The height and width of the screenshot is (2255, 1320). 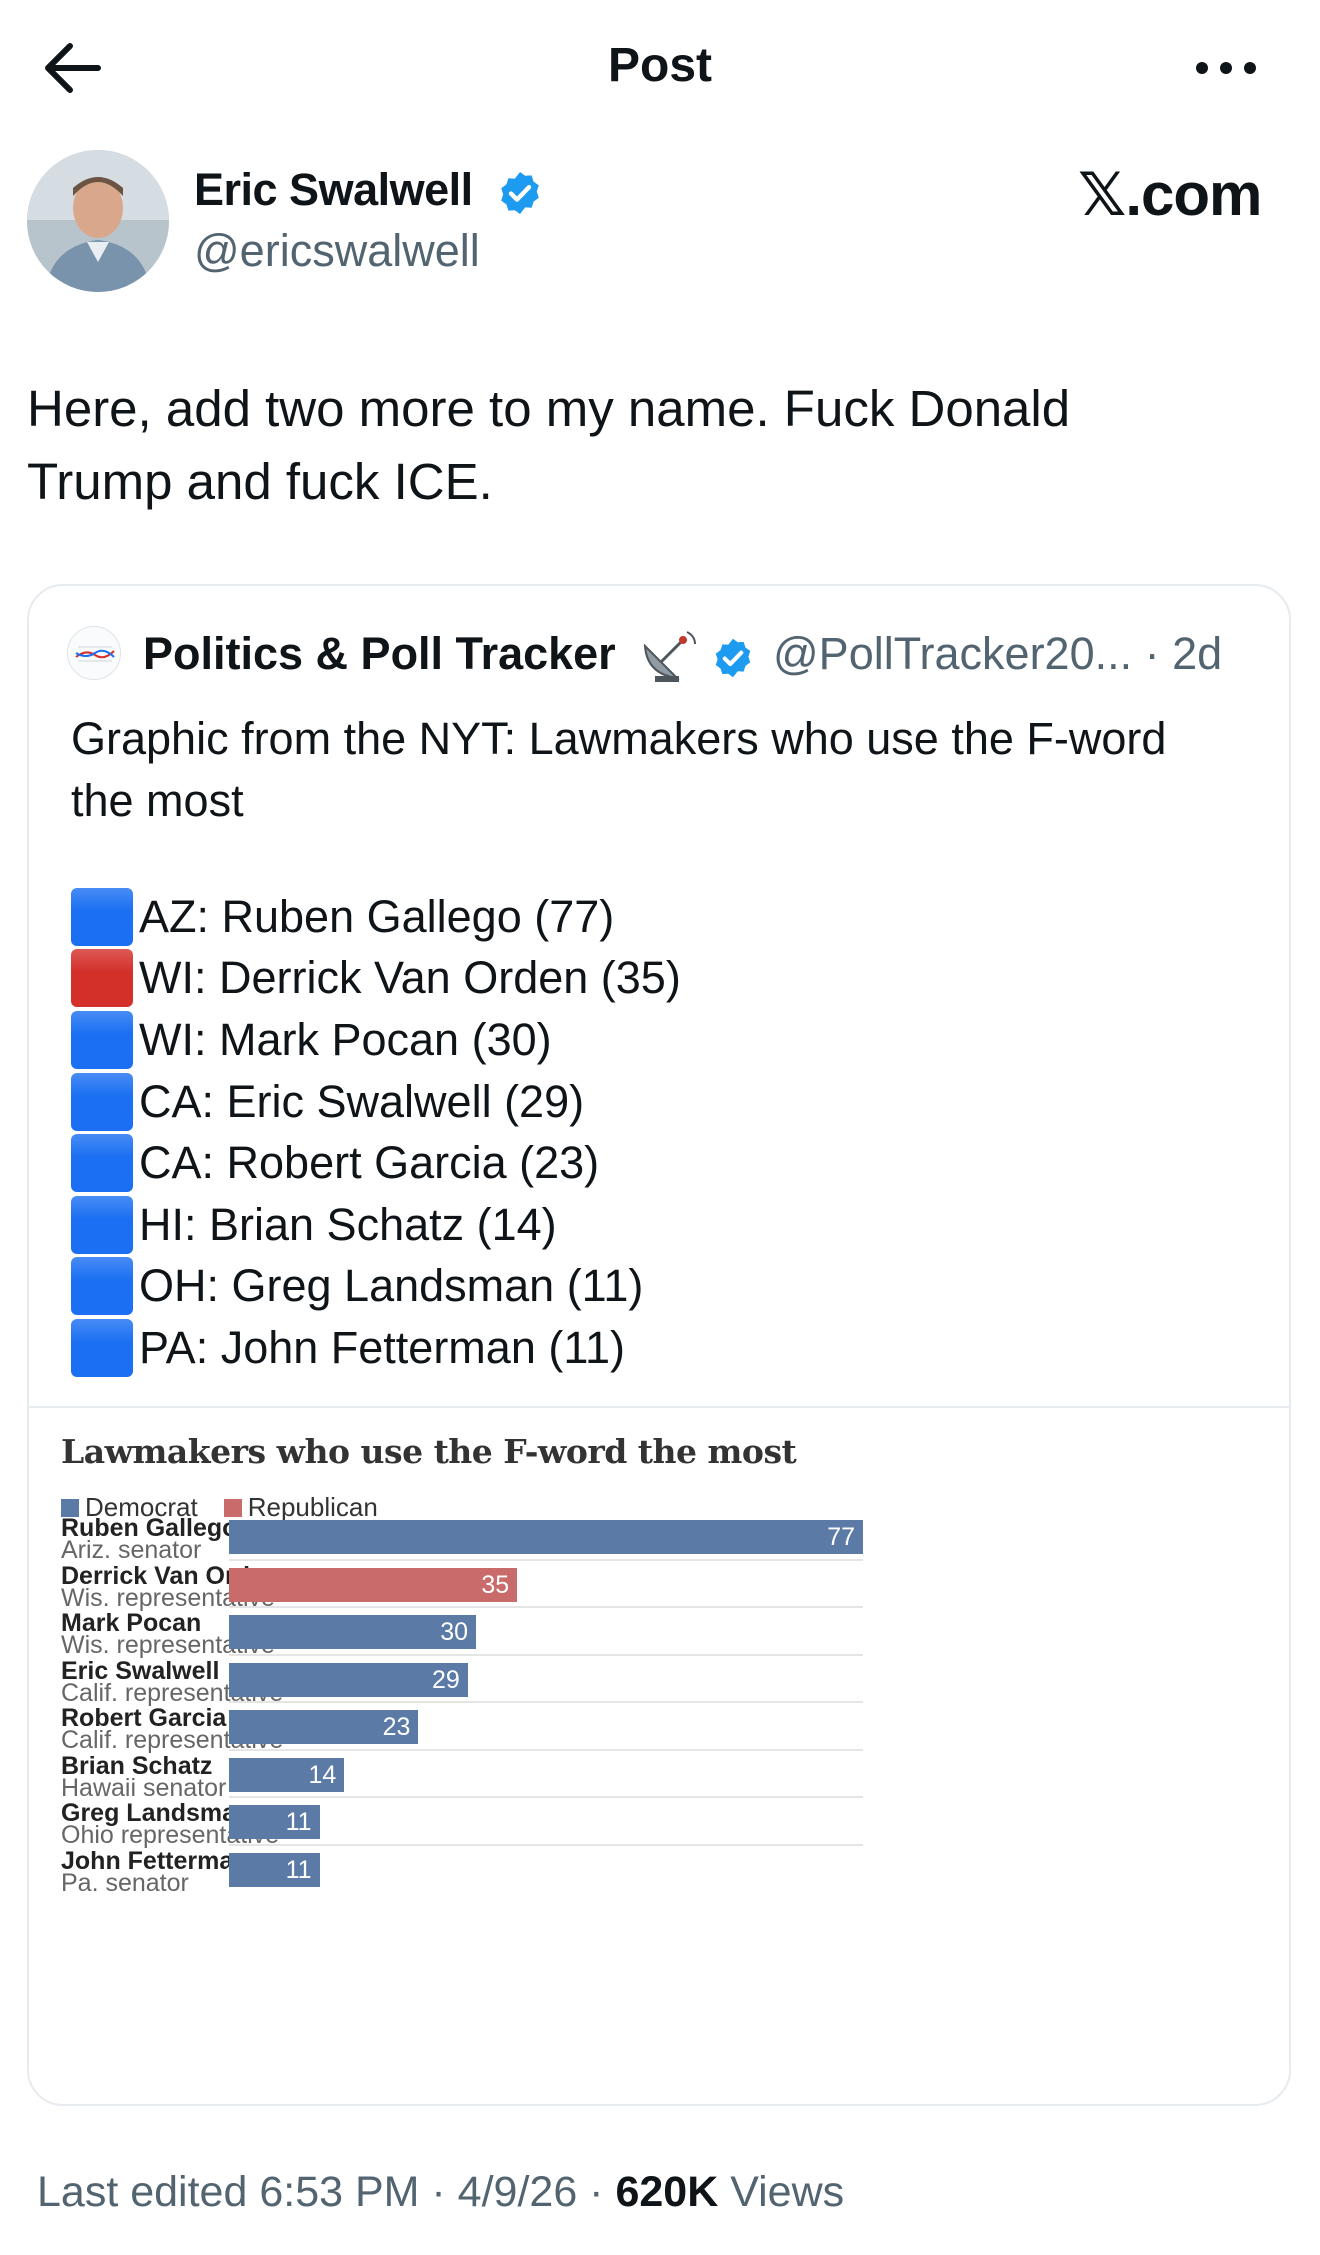 What do you see at coordinates (410, 978) in the screenshot?
I see `list-item-text: WI: Derrick Van Orden (35)` at bounding box center [410, 978].